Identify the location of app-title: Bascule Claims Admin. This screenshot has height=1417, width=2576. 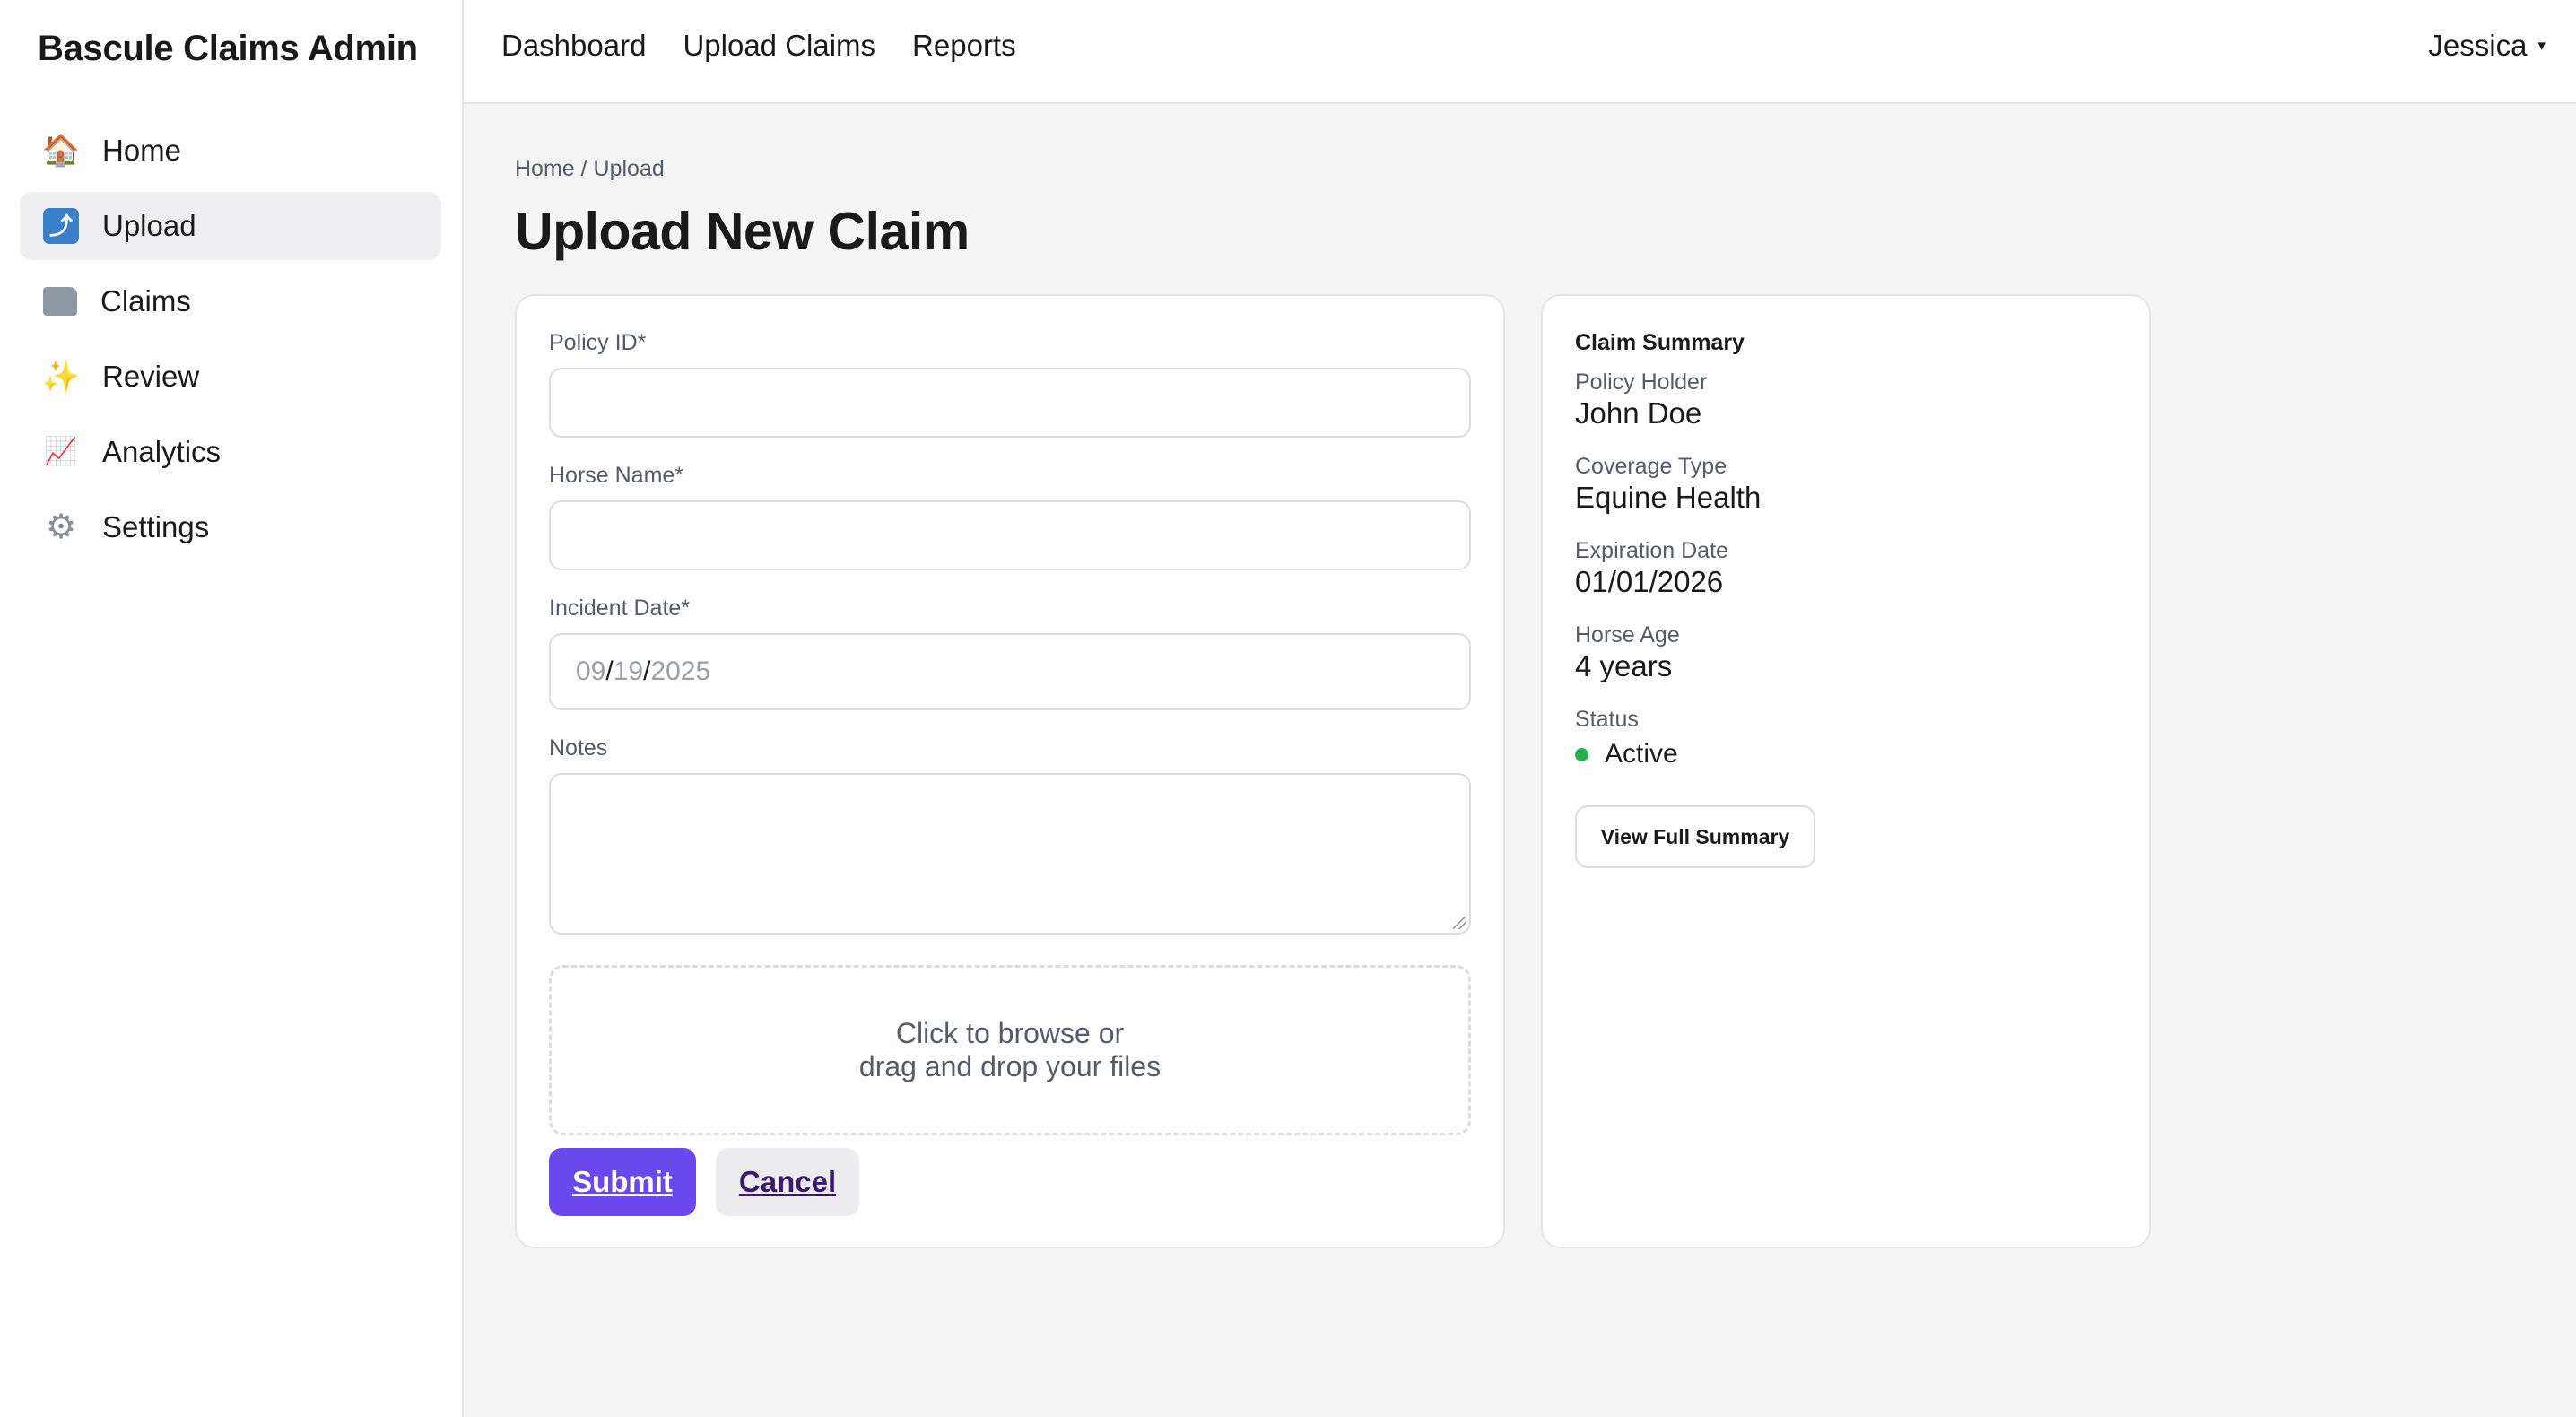
(228, 48).